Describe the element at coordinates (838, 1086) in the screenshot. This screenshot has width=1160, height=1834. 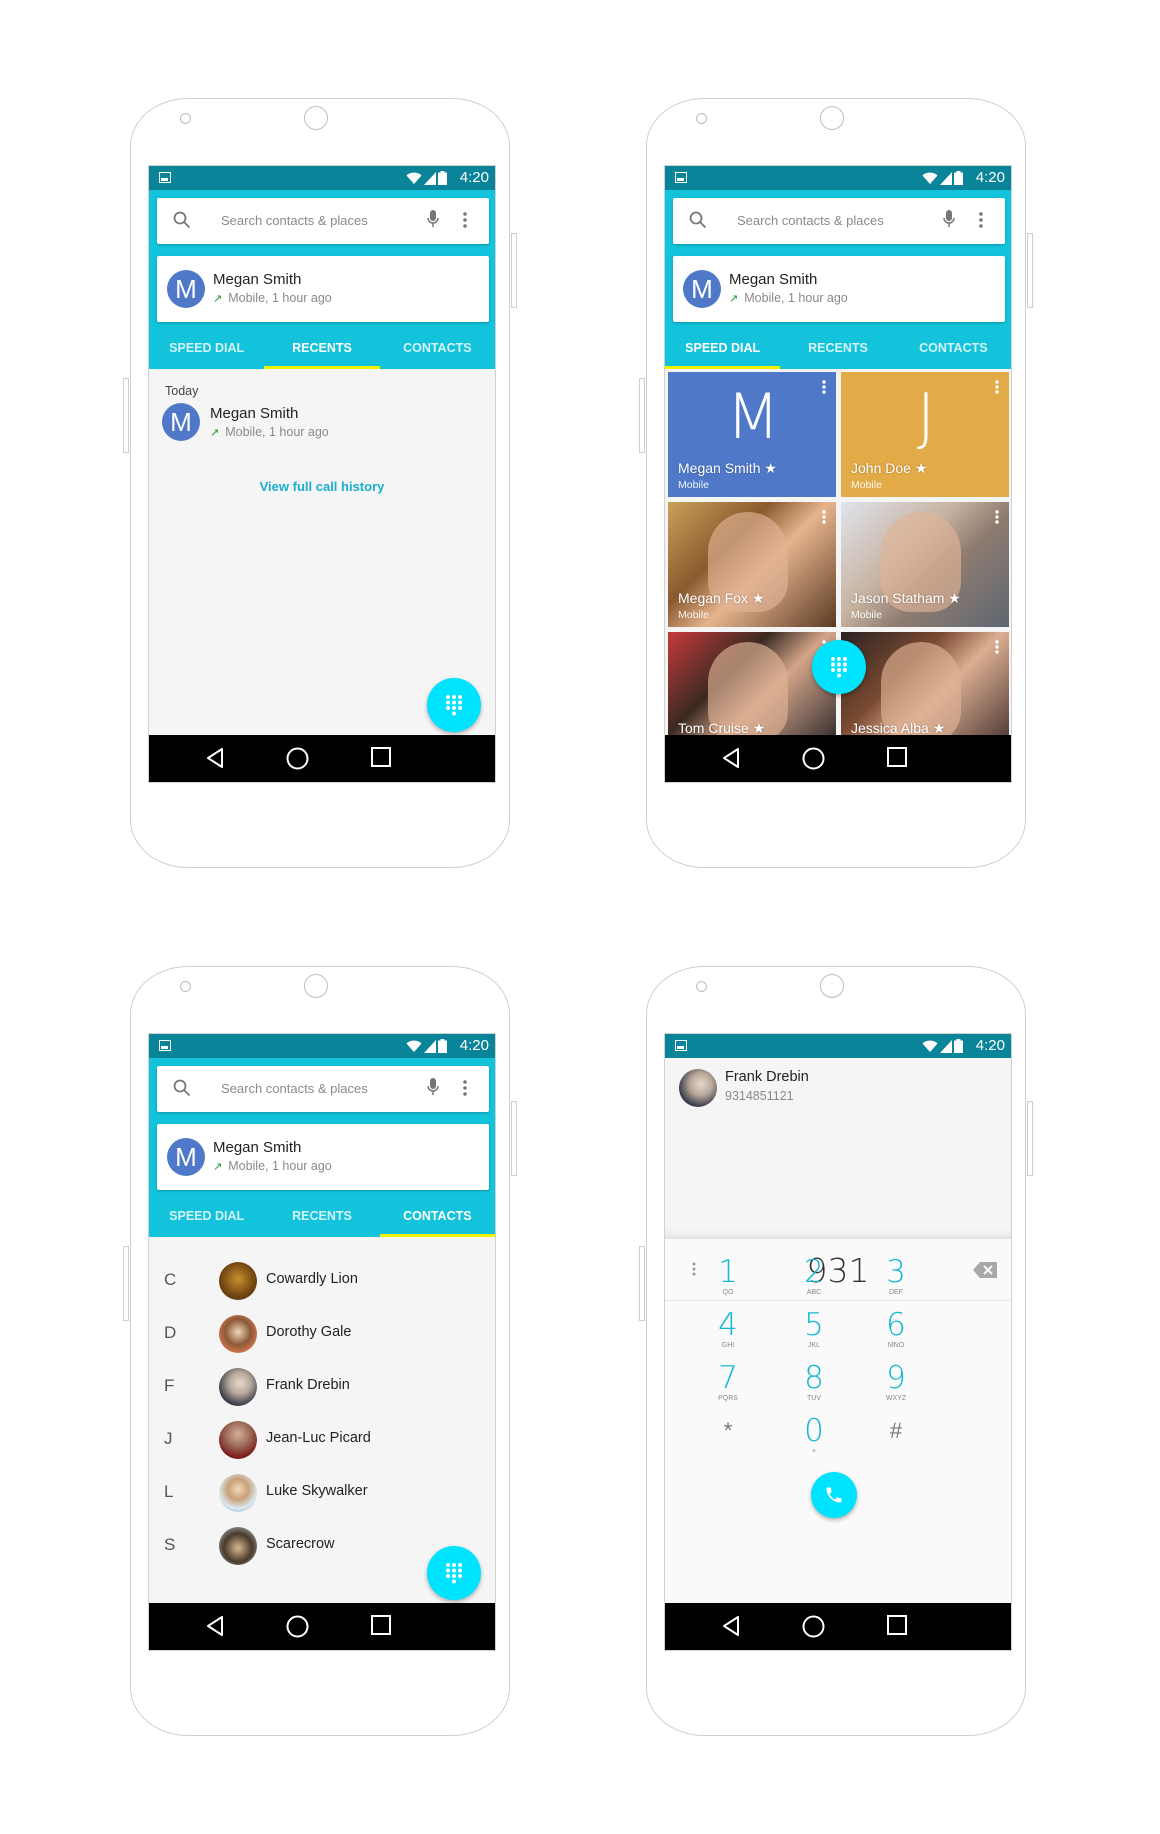
I see `suggested-contact: Frank Drebin 9314851121` at that location.